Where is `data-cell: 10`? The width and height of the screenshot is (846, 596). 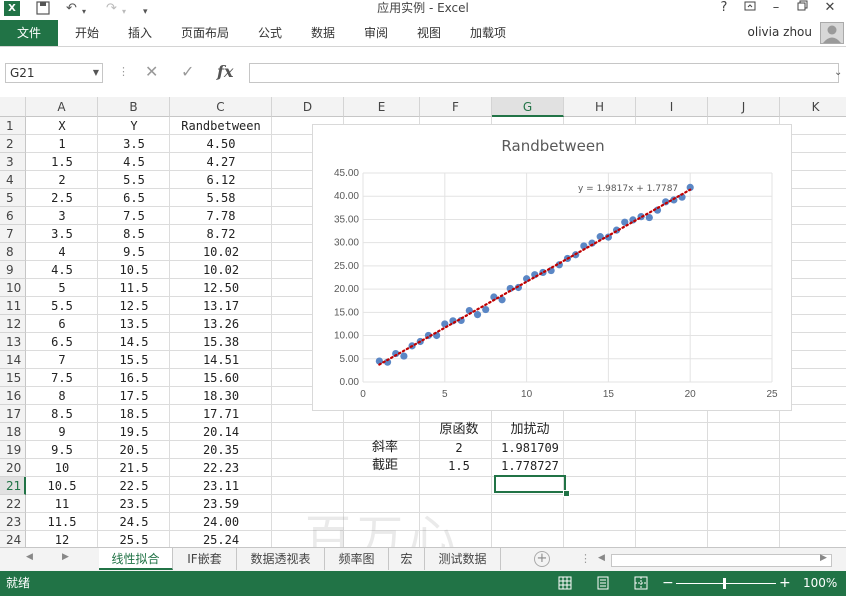 data-cell: 10 is located at coordinates (62, 468).